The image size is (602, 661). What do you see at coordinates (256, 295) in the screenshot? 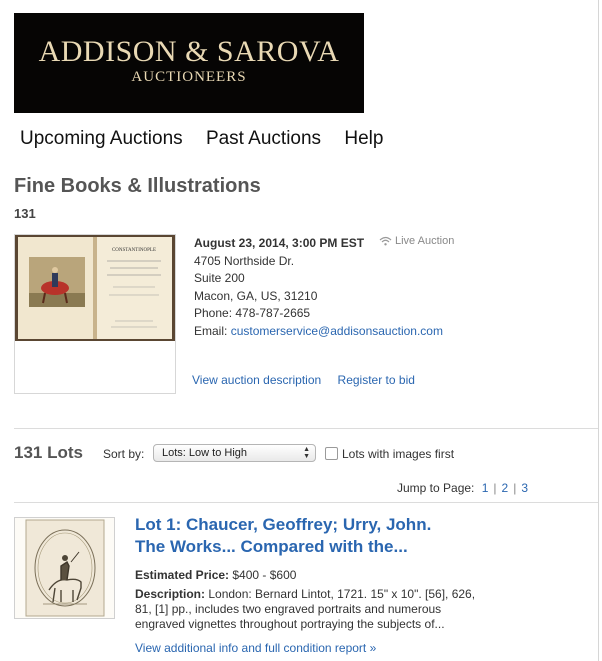
I see `address-line-3: Macon, GA, US, 31210` at bounding box center [256, 295].